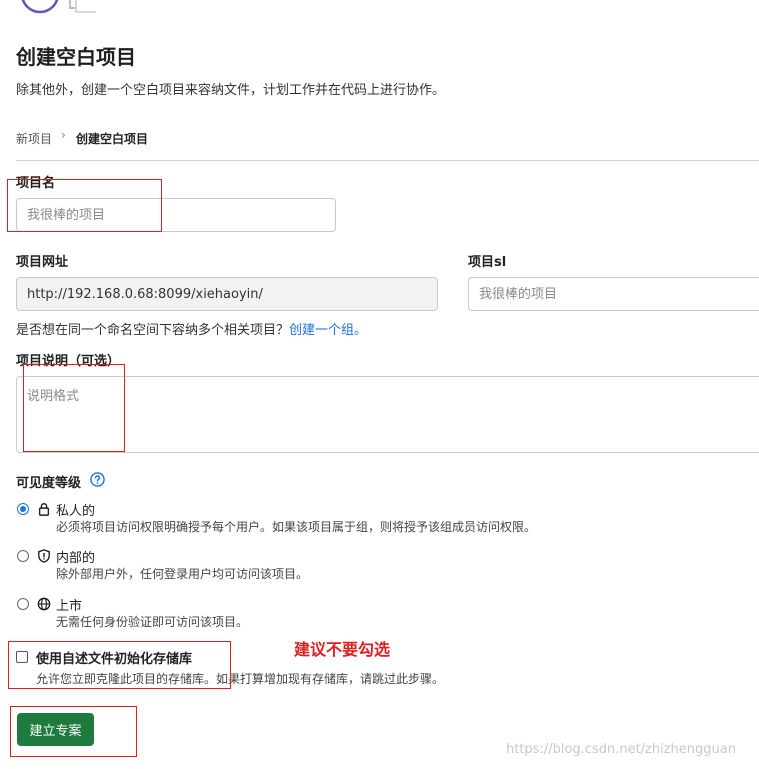 The width and height of the screenshot is (759, 769). I want to click on namespace-hint: 是否想在同一个命名空间下容纳多个相关项目？创建一个组。, so click(191, 328).